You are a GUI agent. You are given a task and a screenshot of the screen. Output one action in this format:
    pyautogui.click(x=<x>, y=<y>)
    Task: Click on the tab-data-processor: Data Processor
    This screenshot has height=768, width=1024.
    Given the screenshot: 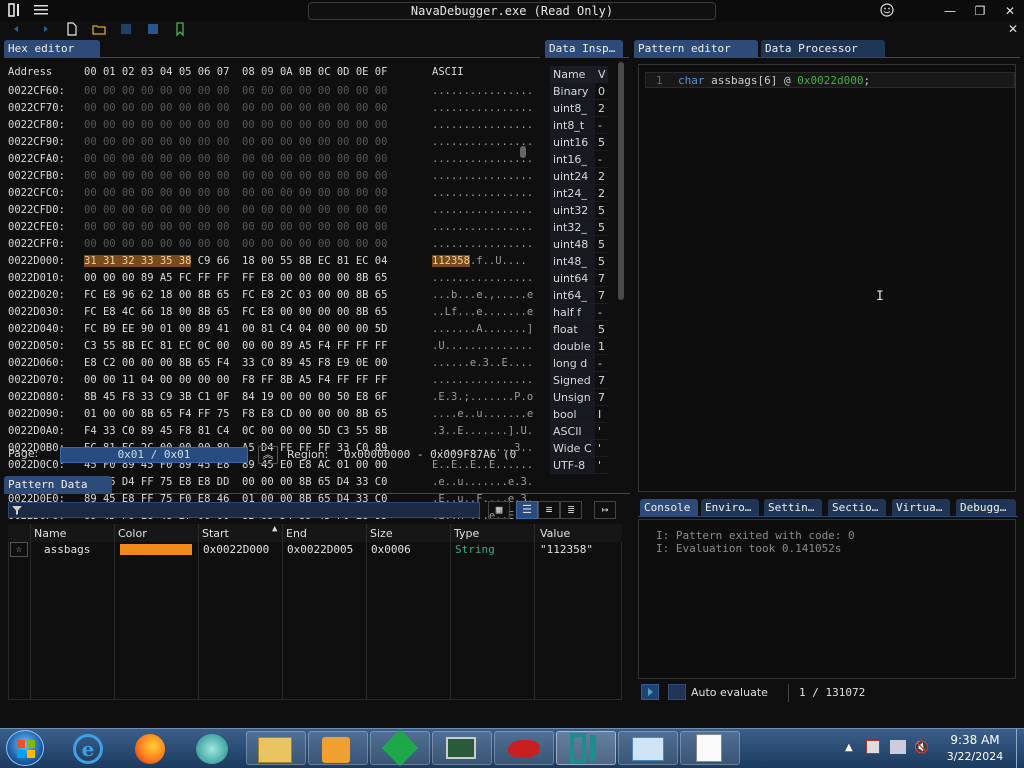 What is the action you would take?
    pyautogui.click(x=823, y=48)
    